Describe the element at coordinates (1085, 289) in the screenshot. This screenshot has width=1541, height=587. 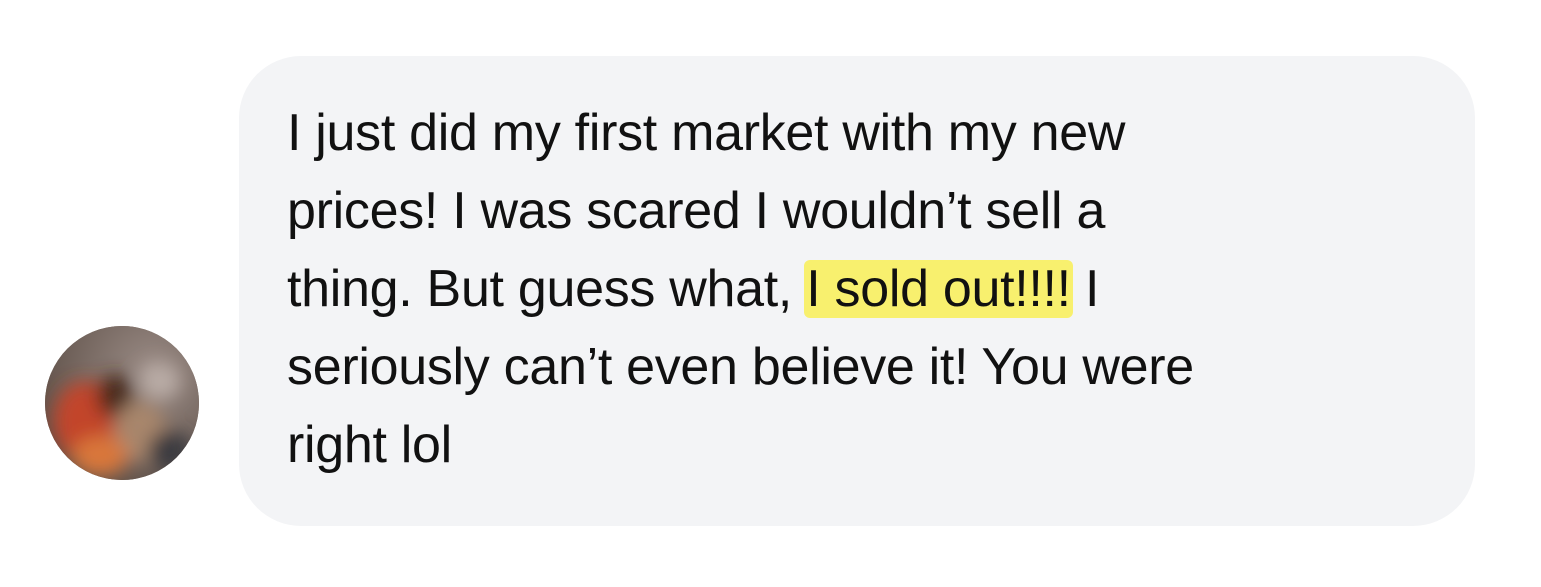
I see `message-line-3-end: I` at that location.